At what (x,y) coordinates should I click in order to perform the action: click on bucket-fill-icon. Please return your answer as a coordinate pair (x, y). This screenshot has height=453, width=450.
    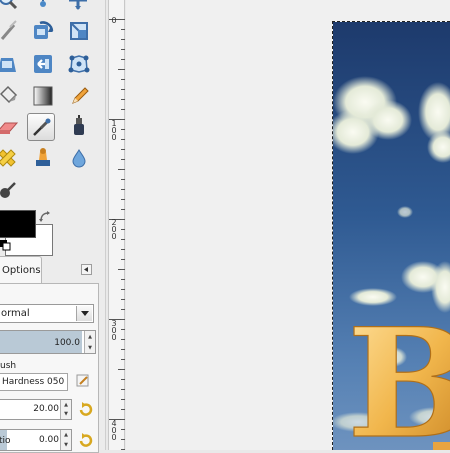
    Looking at the image, I should click on (10, 96).